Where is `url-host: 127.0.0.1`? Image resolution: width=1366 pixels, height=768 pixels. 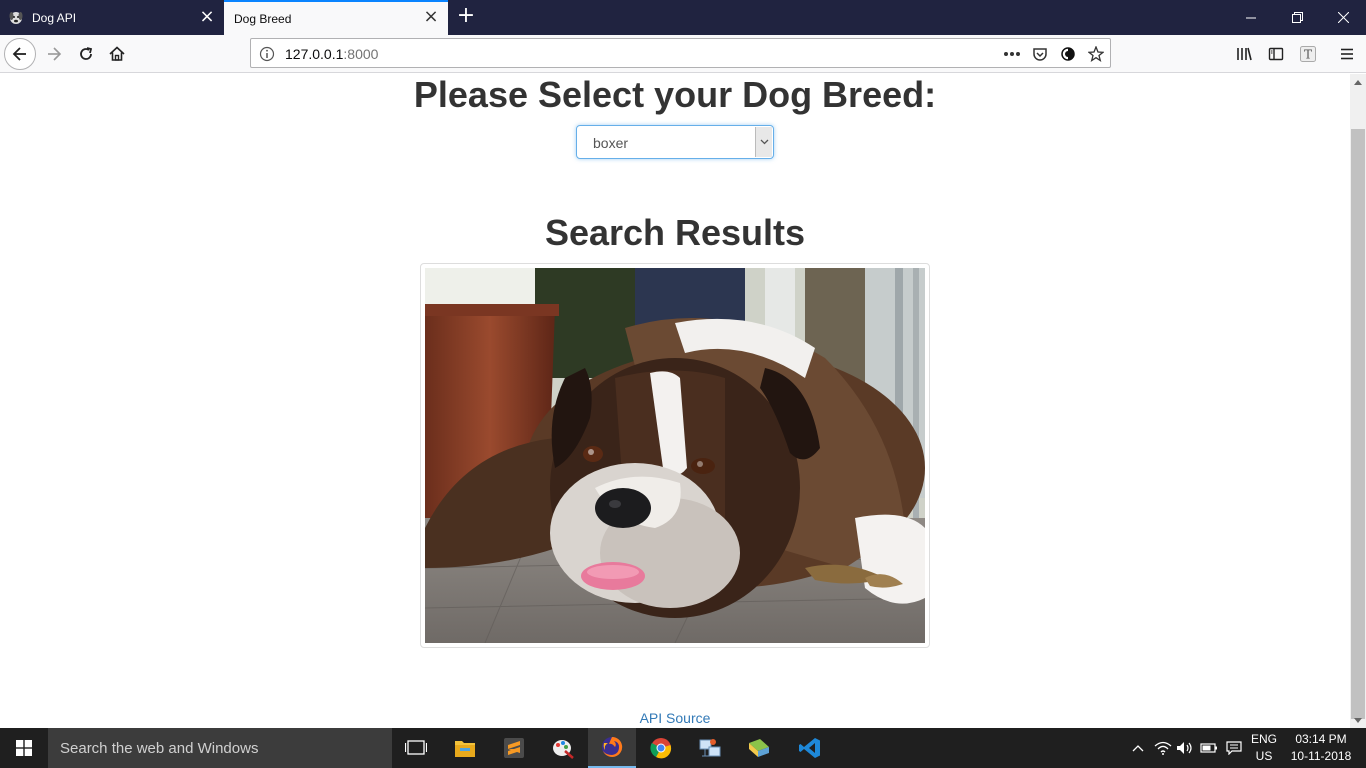
url-host: 127.0.0.1 is located at coordinates (314, 54).